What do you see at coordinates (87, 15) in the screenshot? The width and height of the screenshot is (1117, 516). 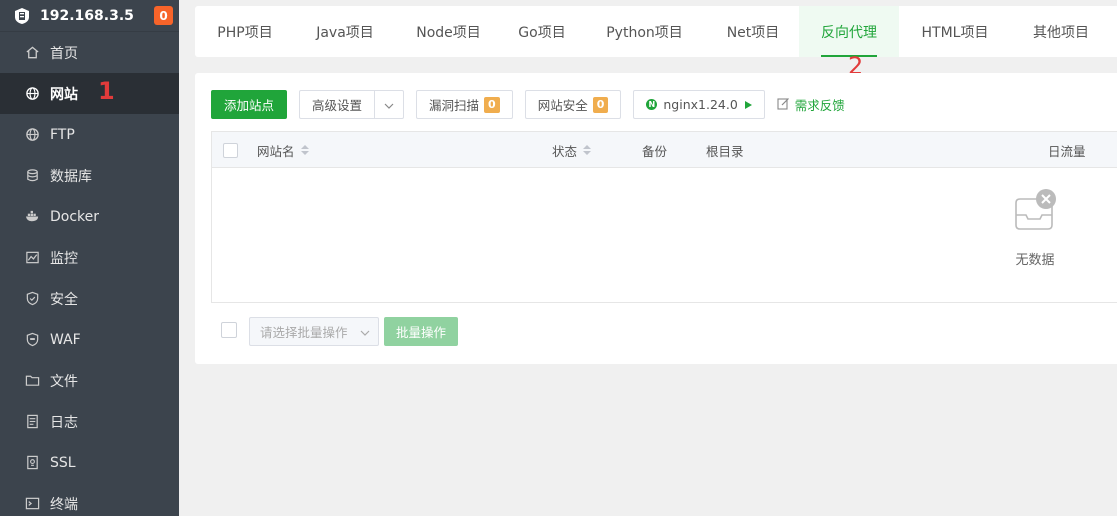 I see `server-host: 192.168.3.5` at bounding box center [87, 15].